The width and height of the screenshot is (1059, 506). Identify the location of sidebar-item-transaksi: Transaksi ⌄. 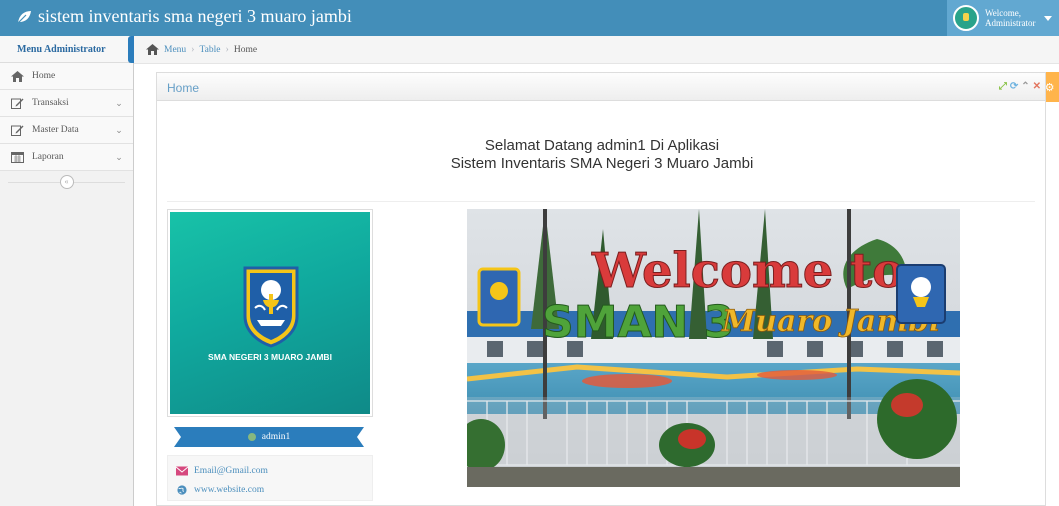
(66, 103).